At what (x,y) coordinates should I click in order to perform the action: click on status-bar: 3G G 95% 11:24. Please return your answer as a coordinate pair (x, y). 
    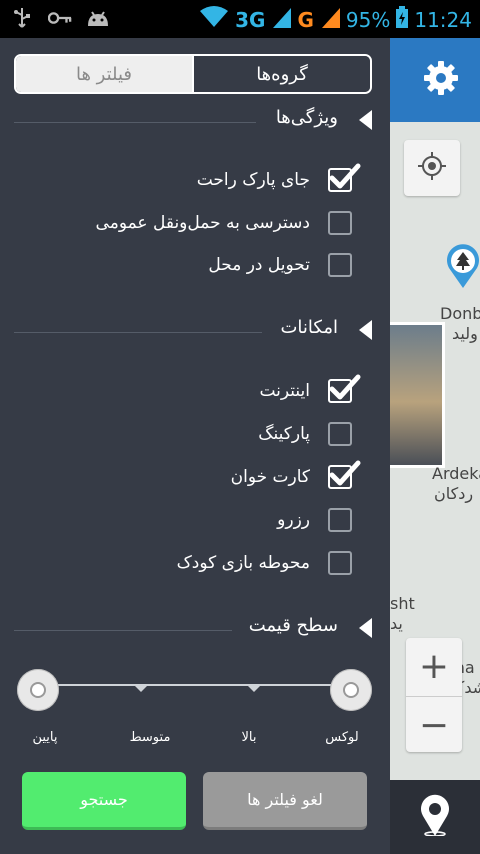
    Looking at the image, I should click on (240, 19).